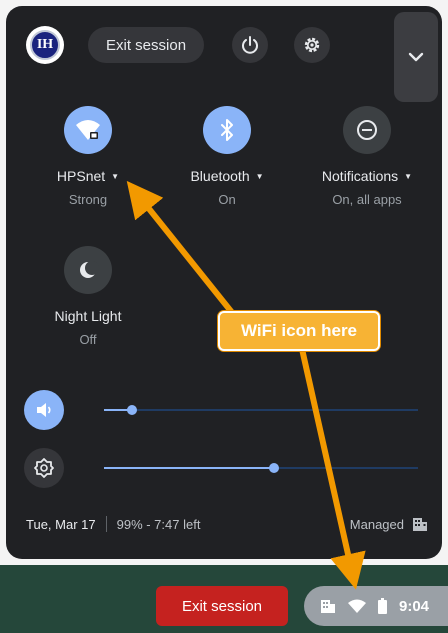 This screenshot has height=633, width=448. I want to click on notifications-status: On, all apps, so click(367, 199).